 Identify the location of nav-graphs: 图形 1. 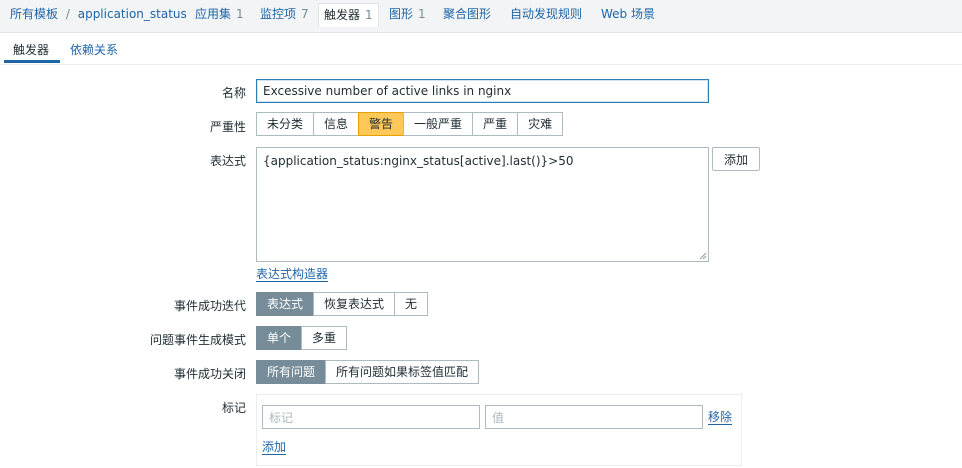
(407, 14).